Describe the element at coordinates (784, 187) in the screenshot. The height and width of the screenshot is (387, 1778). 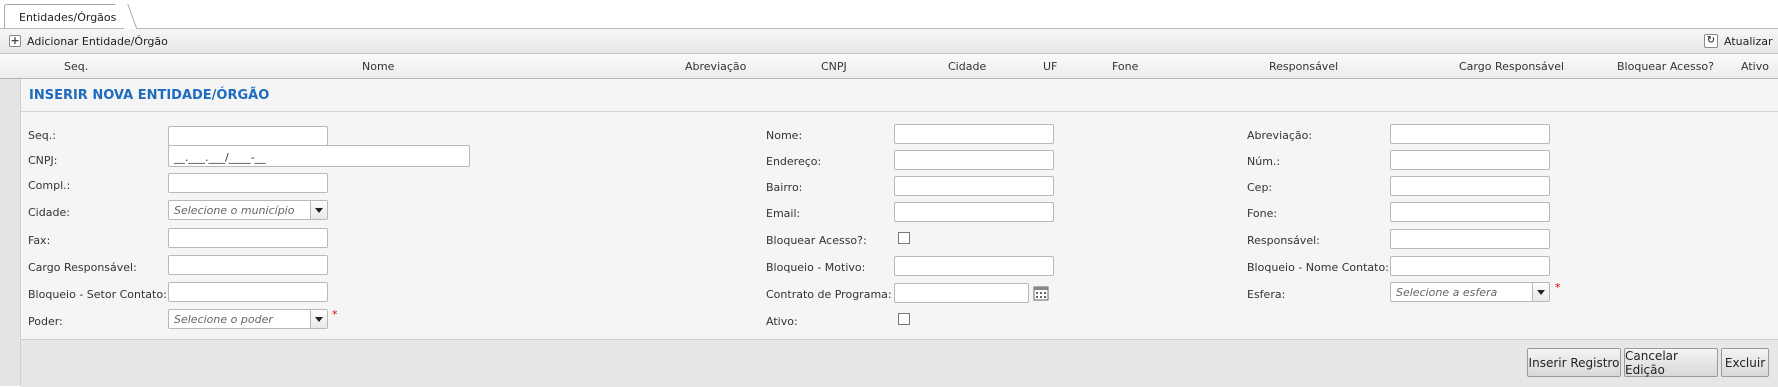
I see `bairro-label: Bairro:` at that location.